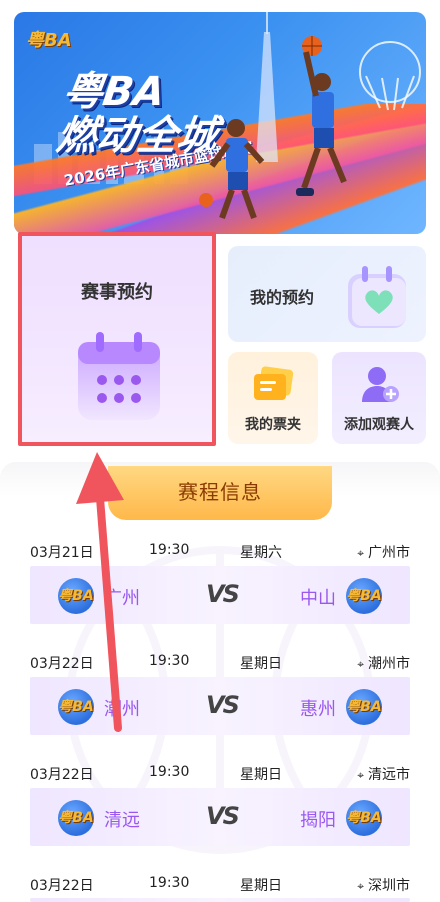 The height and width of the screenshot is (902, 440). I want to click on calendar-heart-icon, so click(377, 297).